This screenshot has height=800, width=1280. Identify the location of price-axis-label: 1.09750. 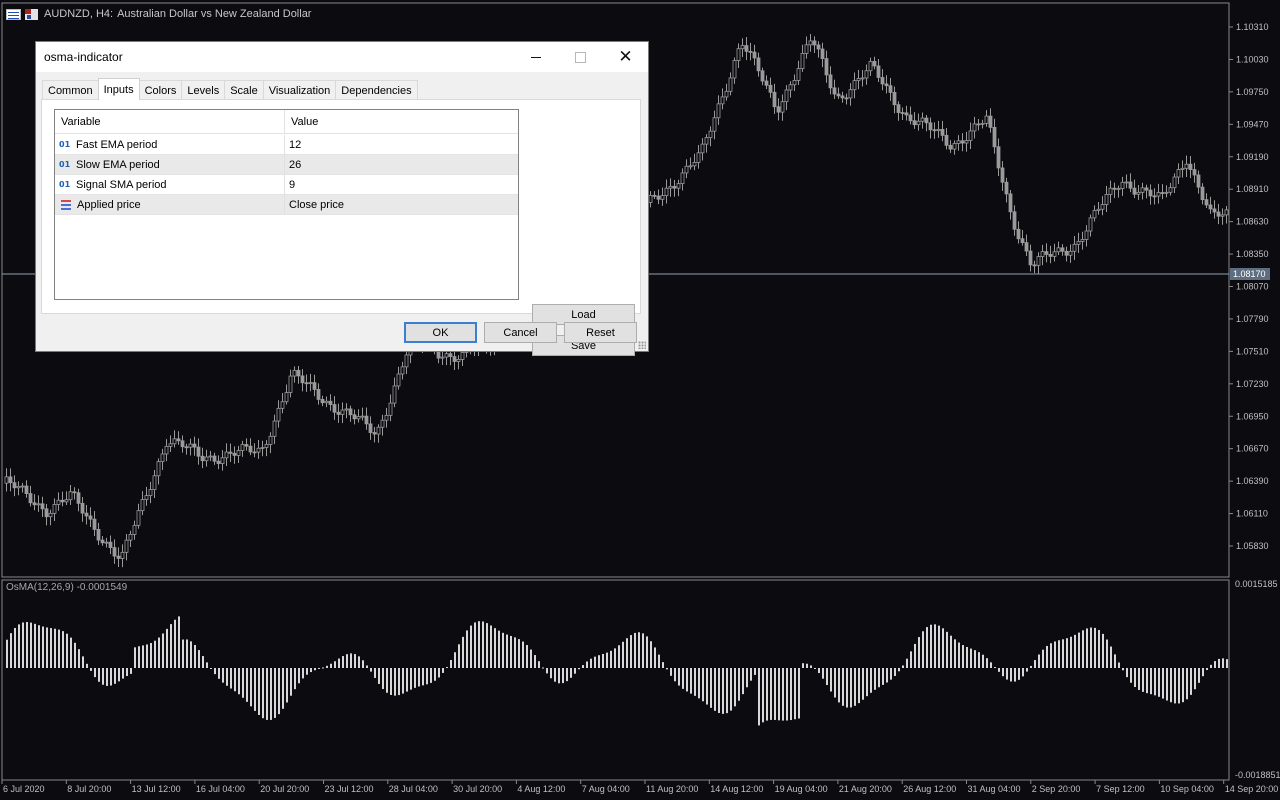
(1252, 92).